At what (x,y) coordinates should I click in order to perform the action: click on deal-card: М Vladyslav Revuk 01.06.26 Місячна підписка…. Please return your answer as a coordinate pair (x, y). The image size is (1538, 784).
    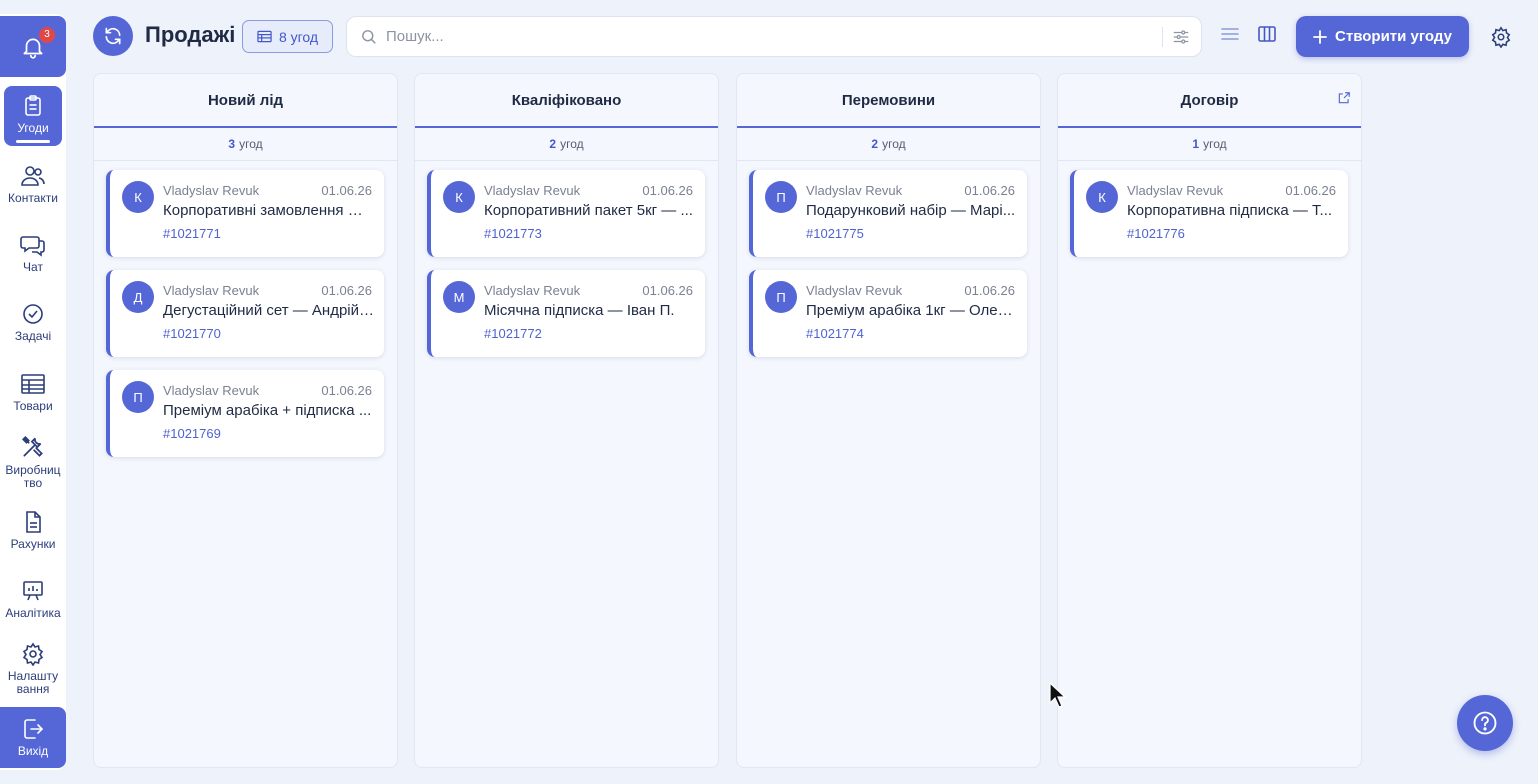
    Looking at the image, I should click on (566, 313).